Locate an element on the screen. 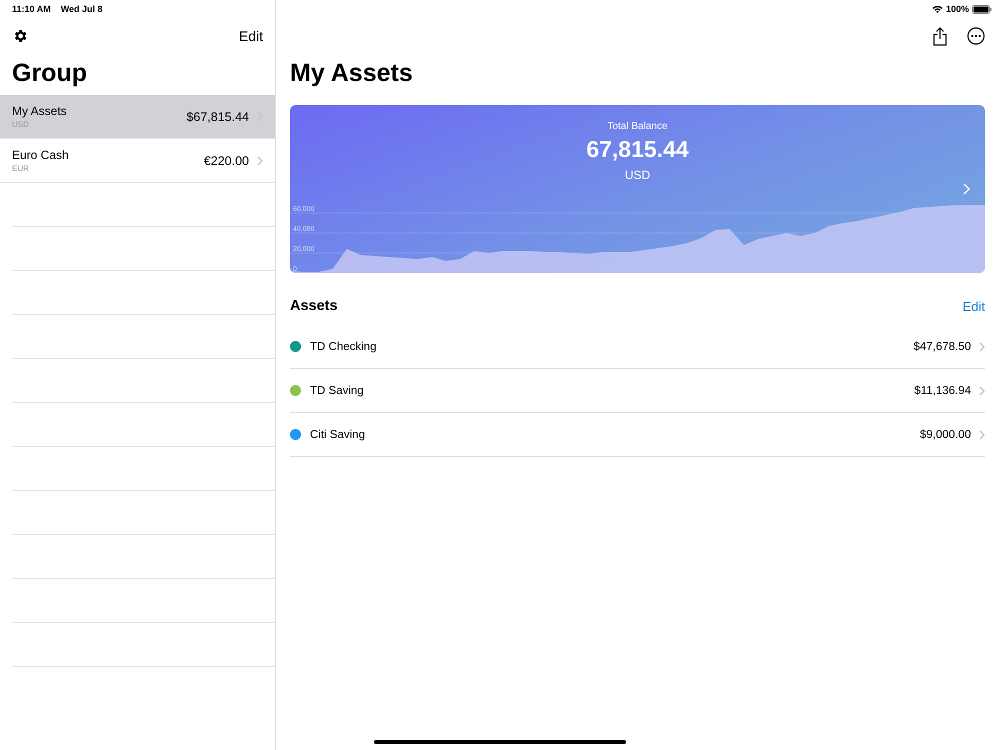  asset-name: TD Checking is located at coordinates (344, 346).